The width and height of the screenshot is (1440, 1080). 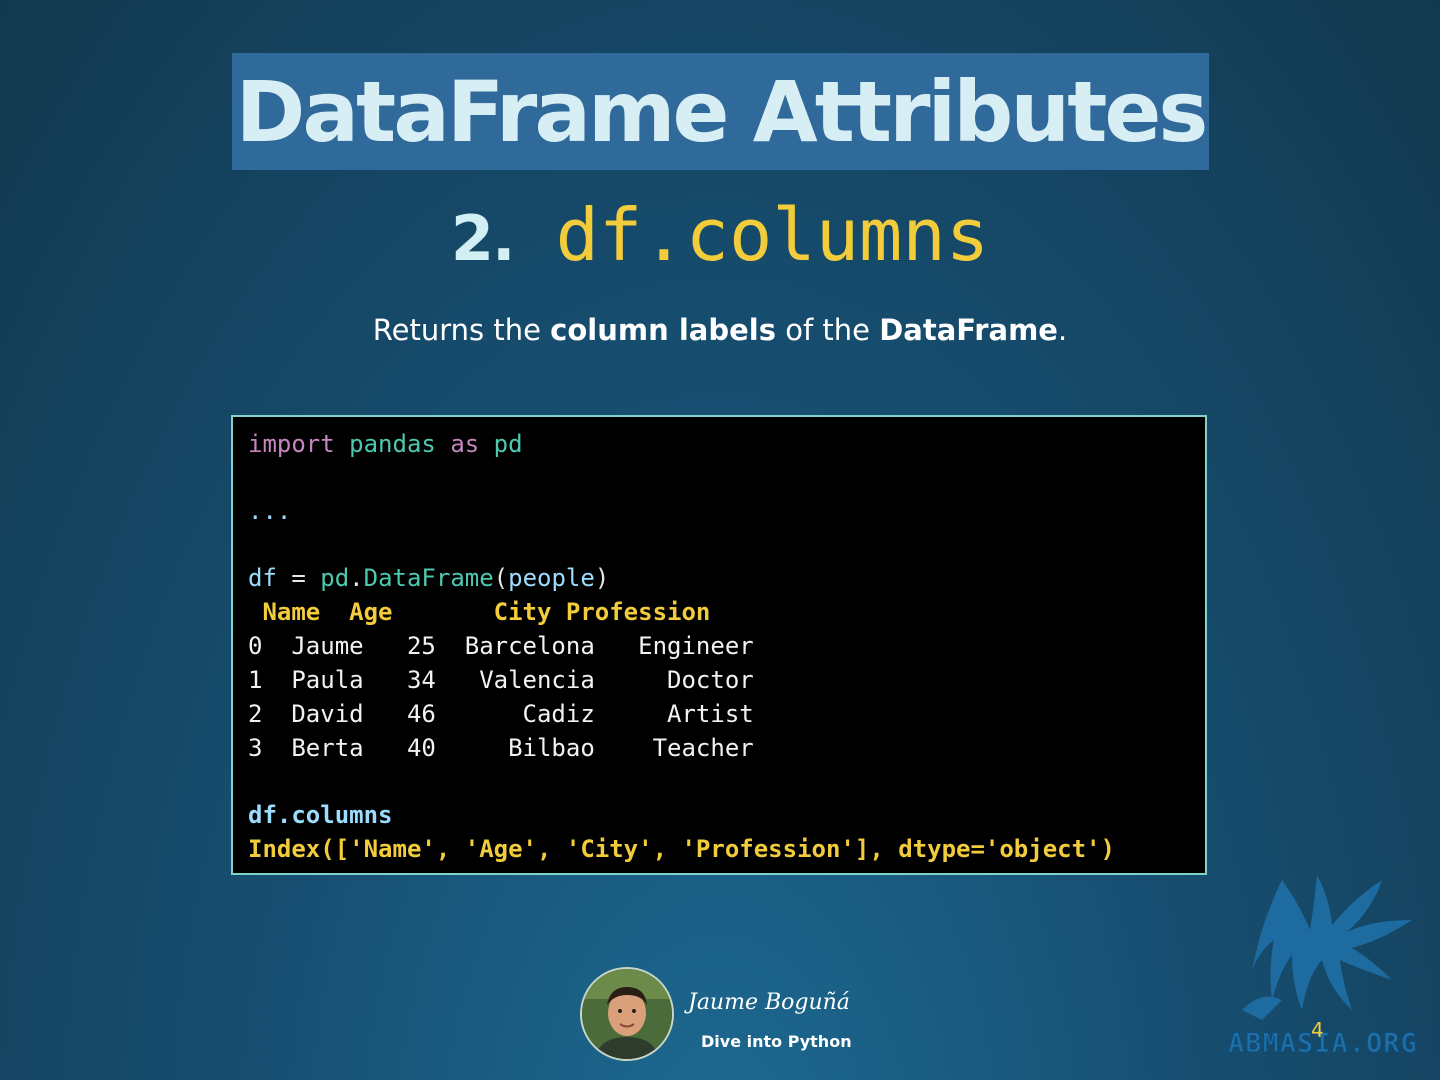 What do you see at coordinates (501, 680) in the screenshot?
I see `table-row: 1 Paula 34 Valencia Doctor` at bounding box center [501, 680].